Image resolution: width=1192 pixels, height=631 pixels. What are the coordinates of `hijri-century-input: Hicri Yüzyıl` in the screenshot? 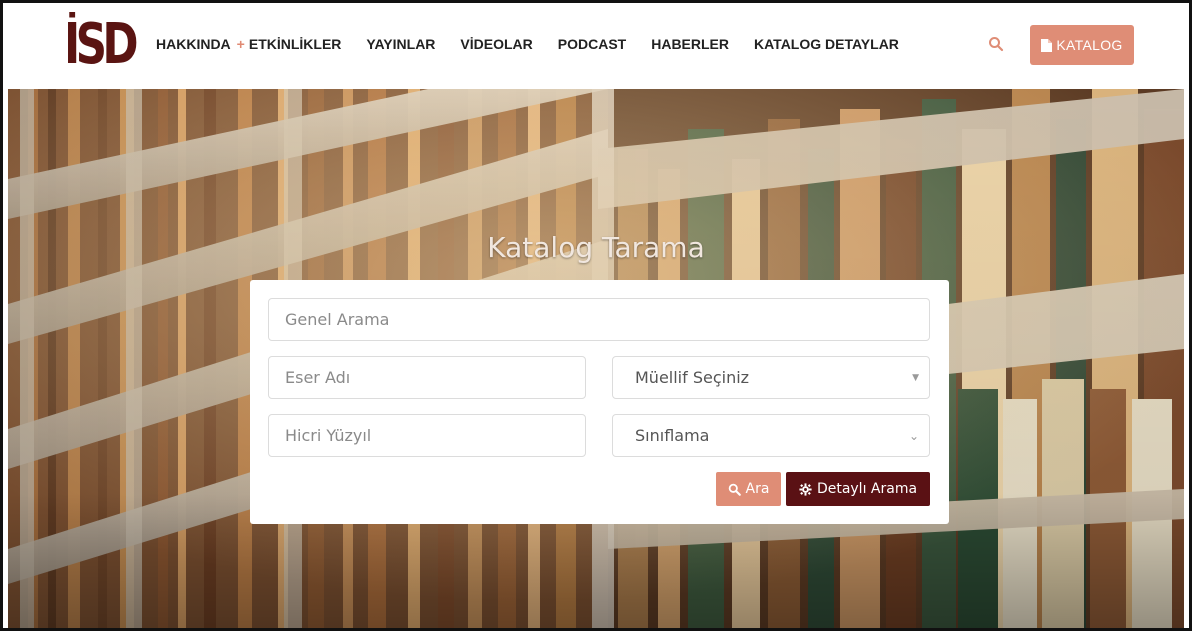 It's located at (427, 435).